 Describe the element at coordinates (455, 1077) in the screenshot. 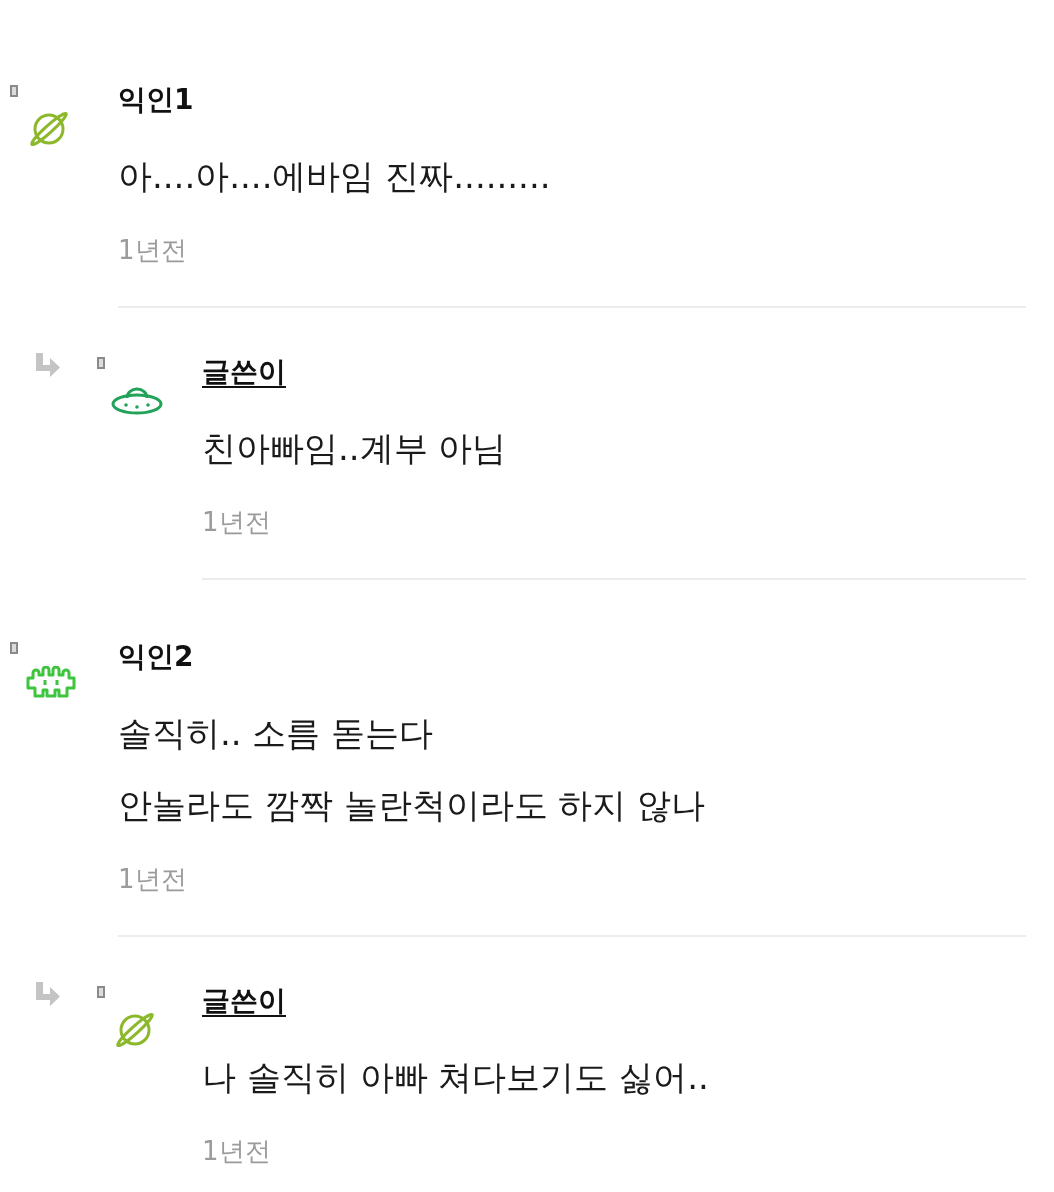

I see `comment-text: 나 솔직히 아빠 쳐다보기도 싫어..` at that location.